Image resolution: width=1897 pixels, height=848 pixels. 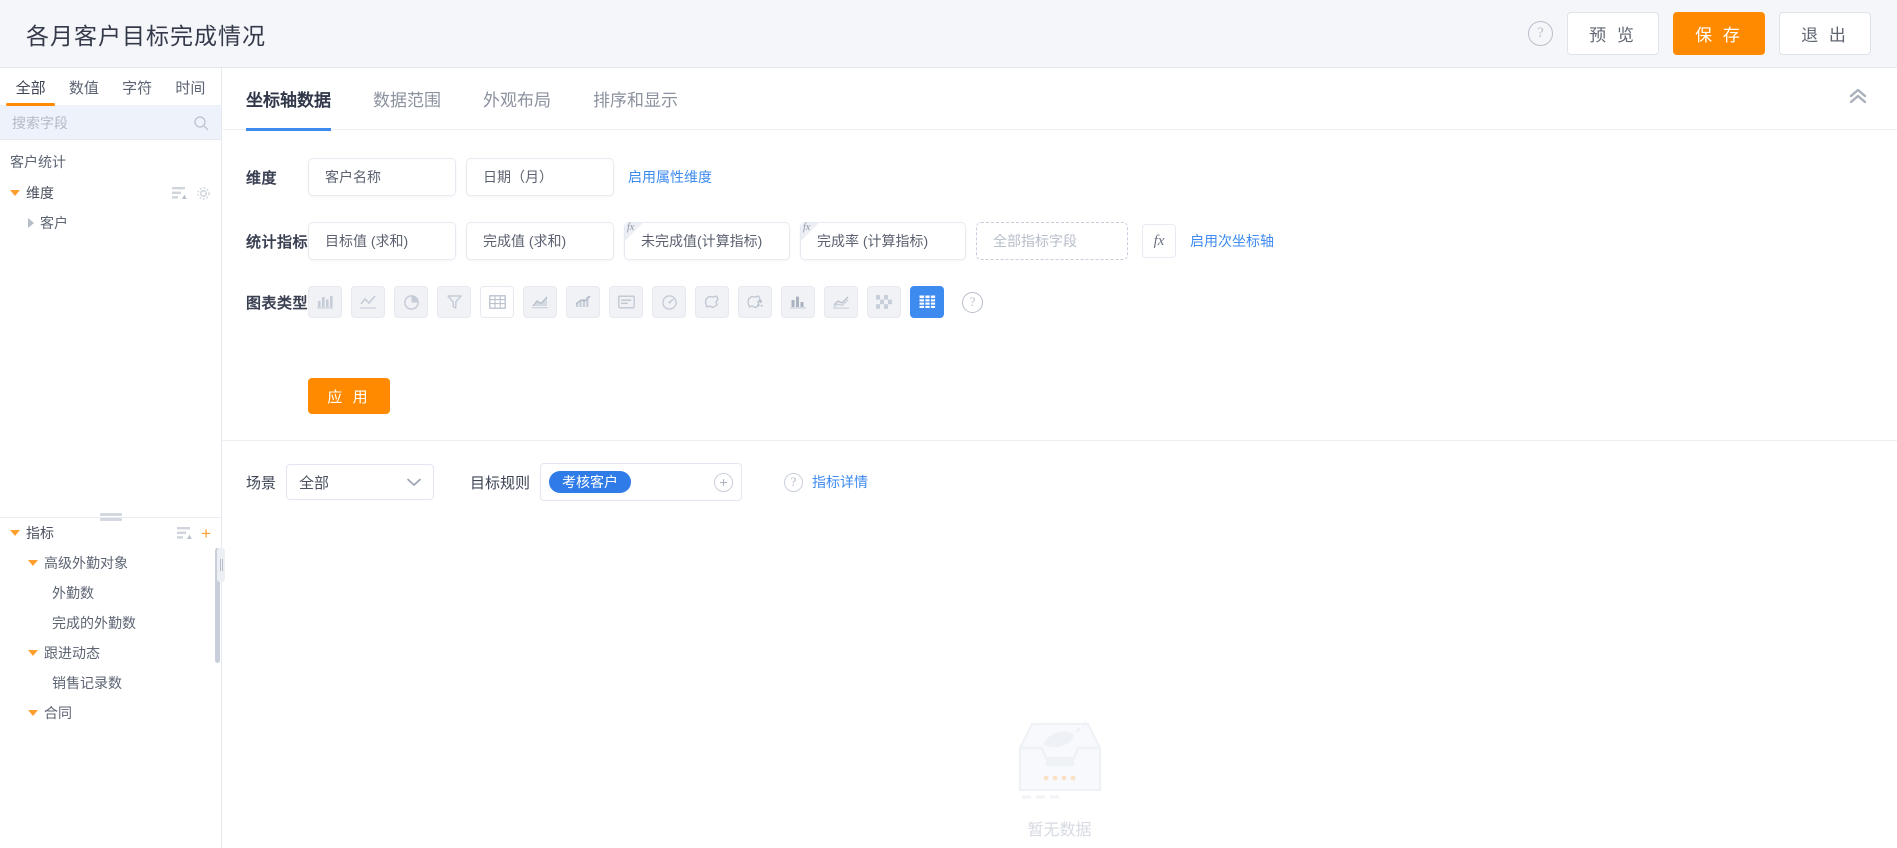 What do you see at coordinates (40, 533) in the screenshot?
I see `metric-group-label: 指标` at bounding box center [40, 533].